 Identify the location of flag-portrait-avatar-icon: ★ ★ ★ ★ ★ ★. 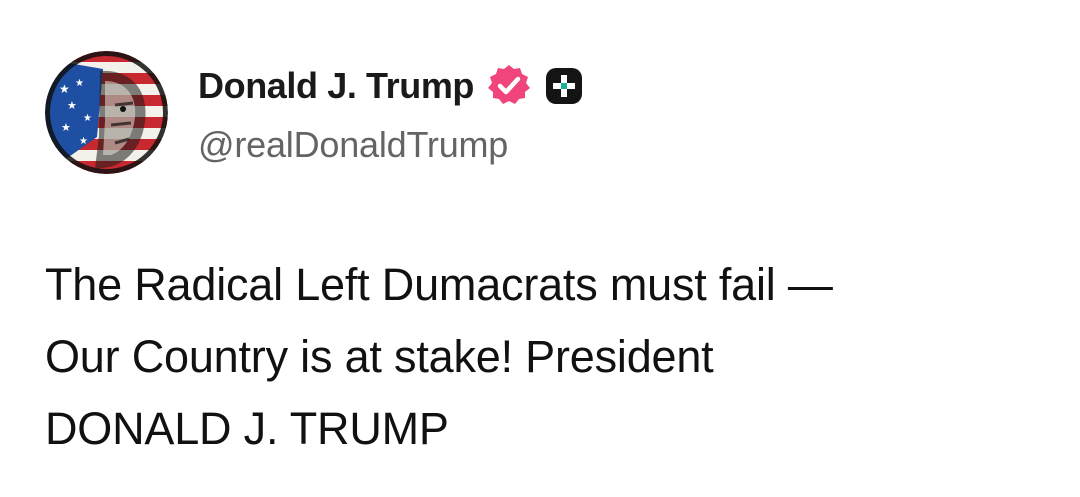
(106, 112).